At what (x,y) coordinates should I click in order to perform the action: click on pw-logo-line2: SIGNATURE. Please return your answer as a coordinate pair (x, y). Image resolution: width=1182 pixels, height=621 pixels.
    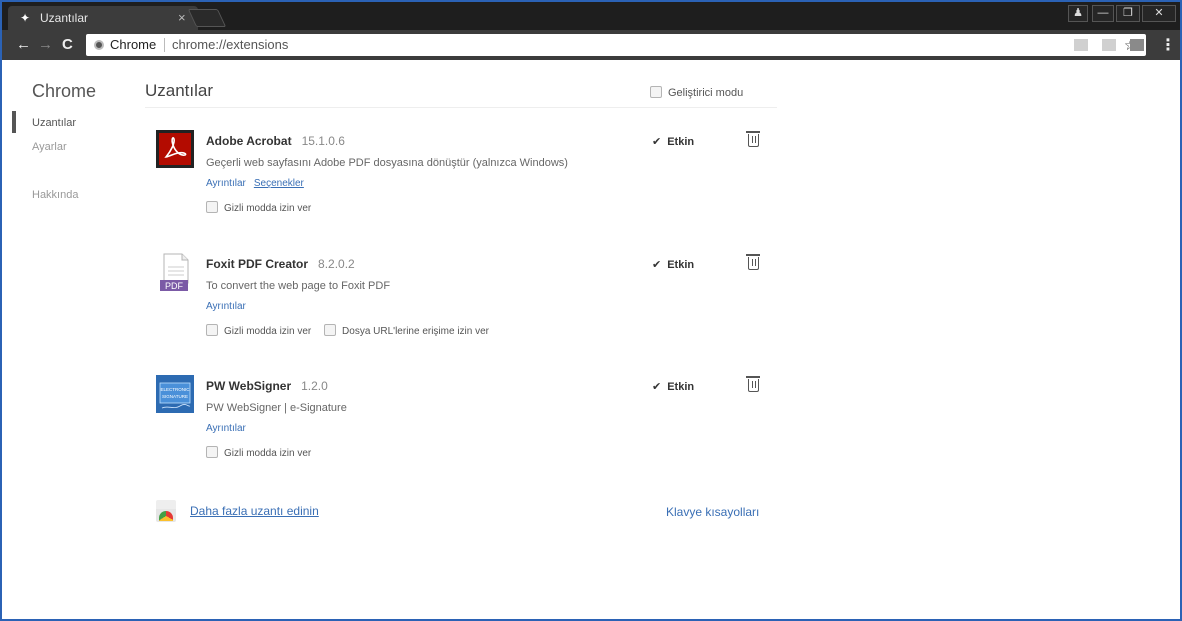
    Looking at the image, I should click on (175, 396).